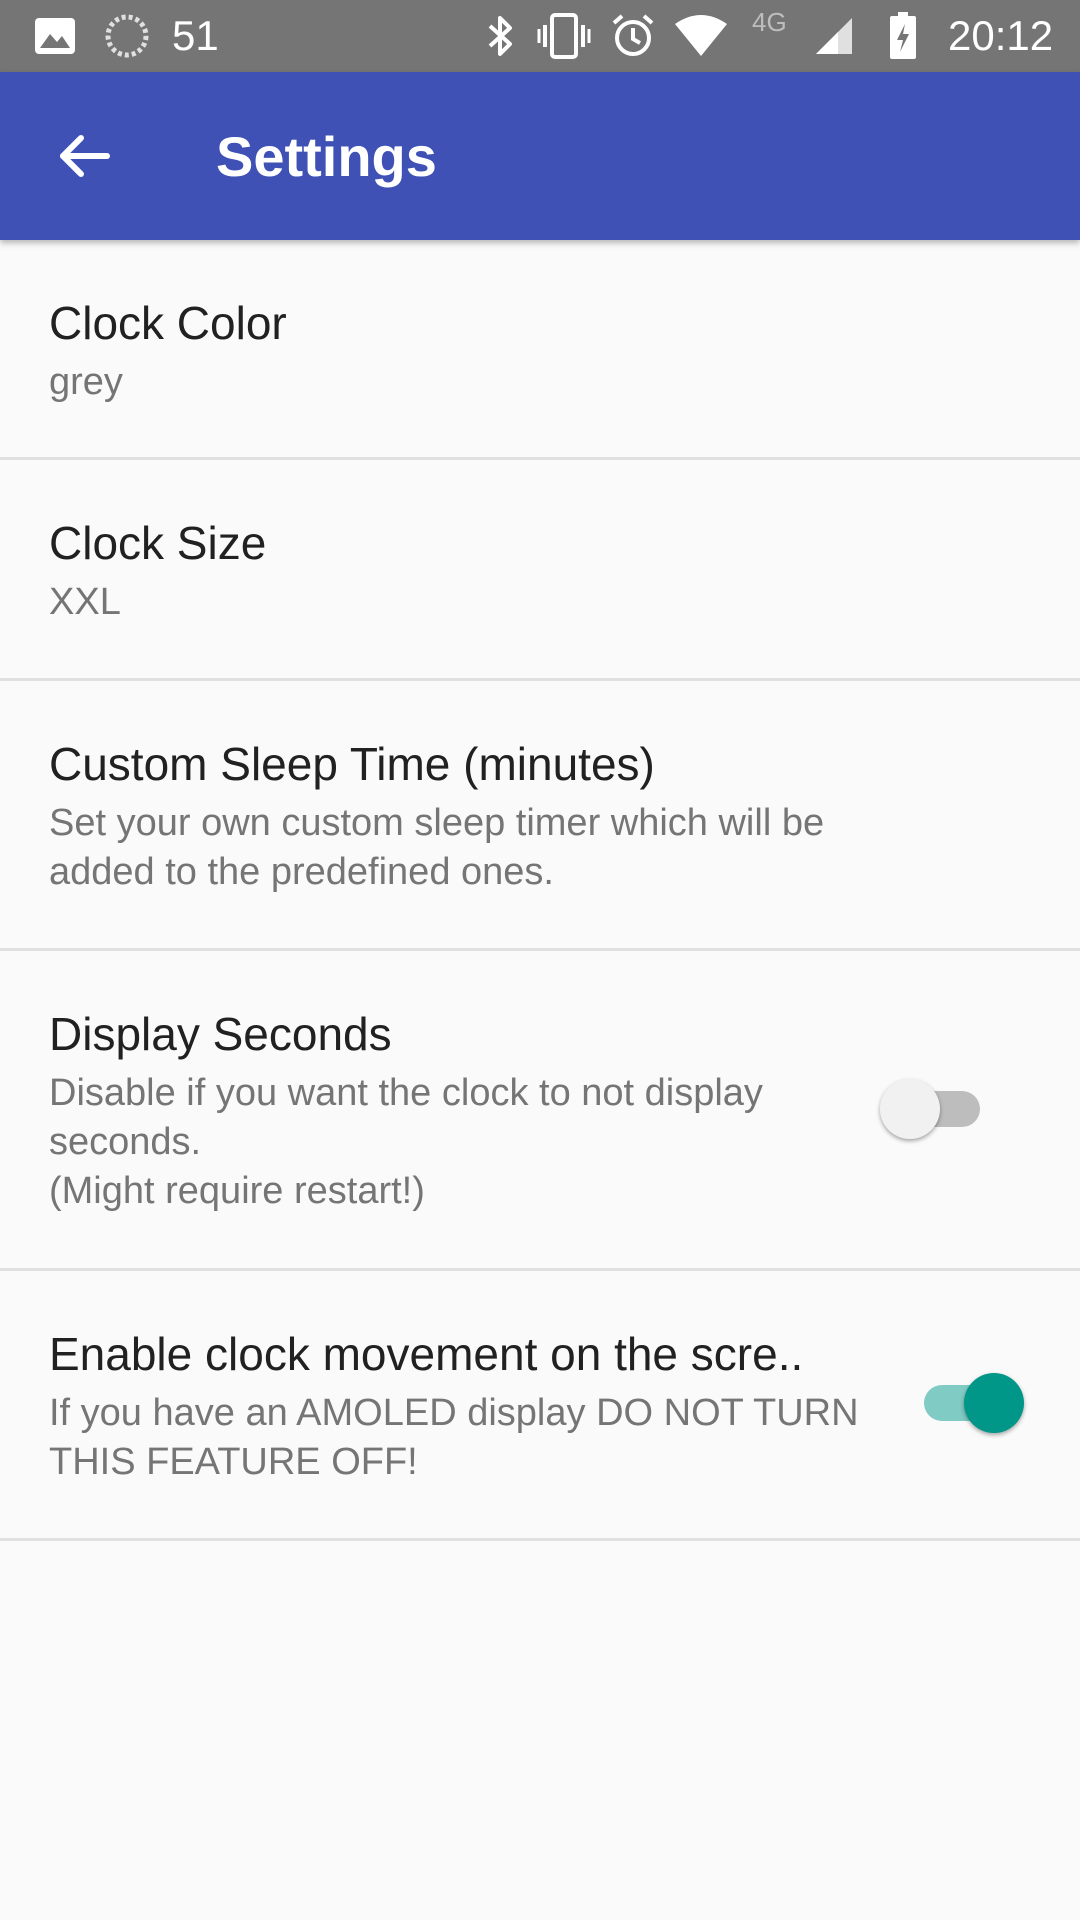  Describe the element at coordinates (55, 36) in the screenshot. I see `image-icon` at that location.